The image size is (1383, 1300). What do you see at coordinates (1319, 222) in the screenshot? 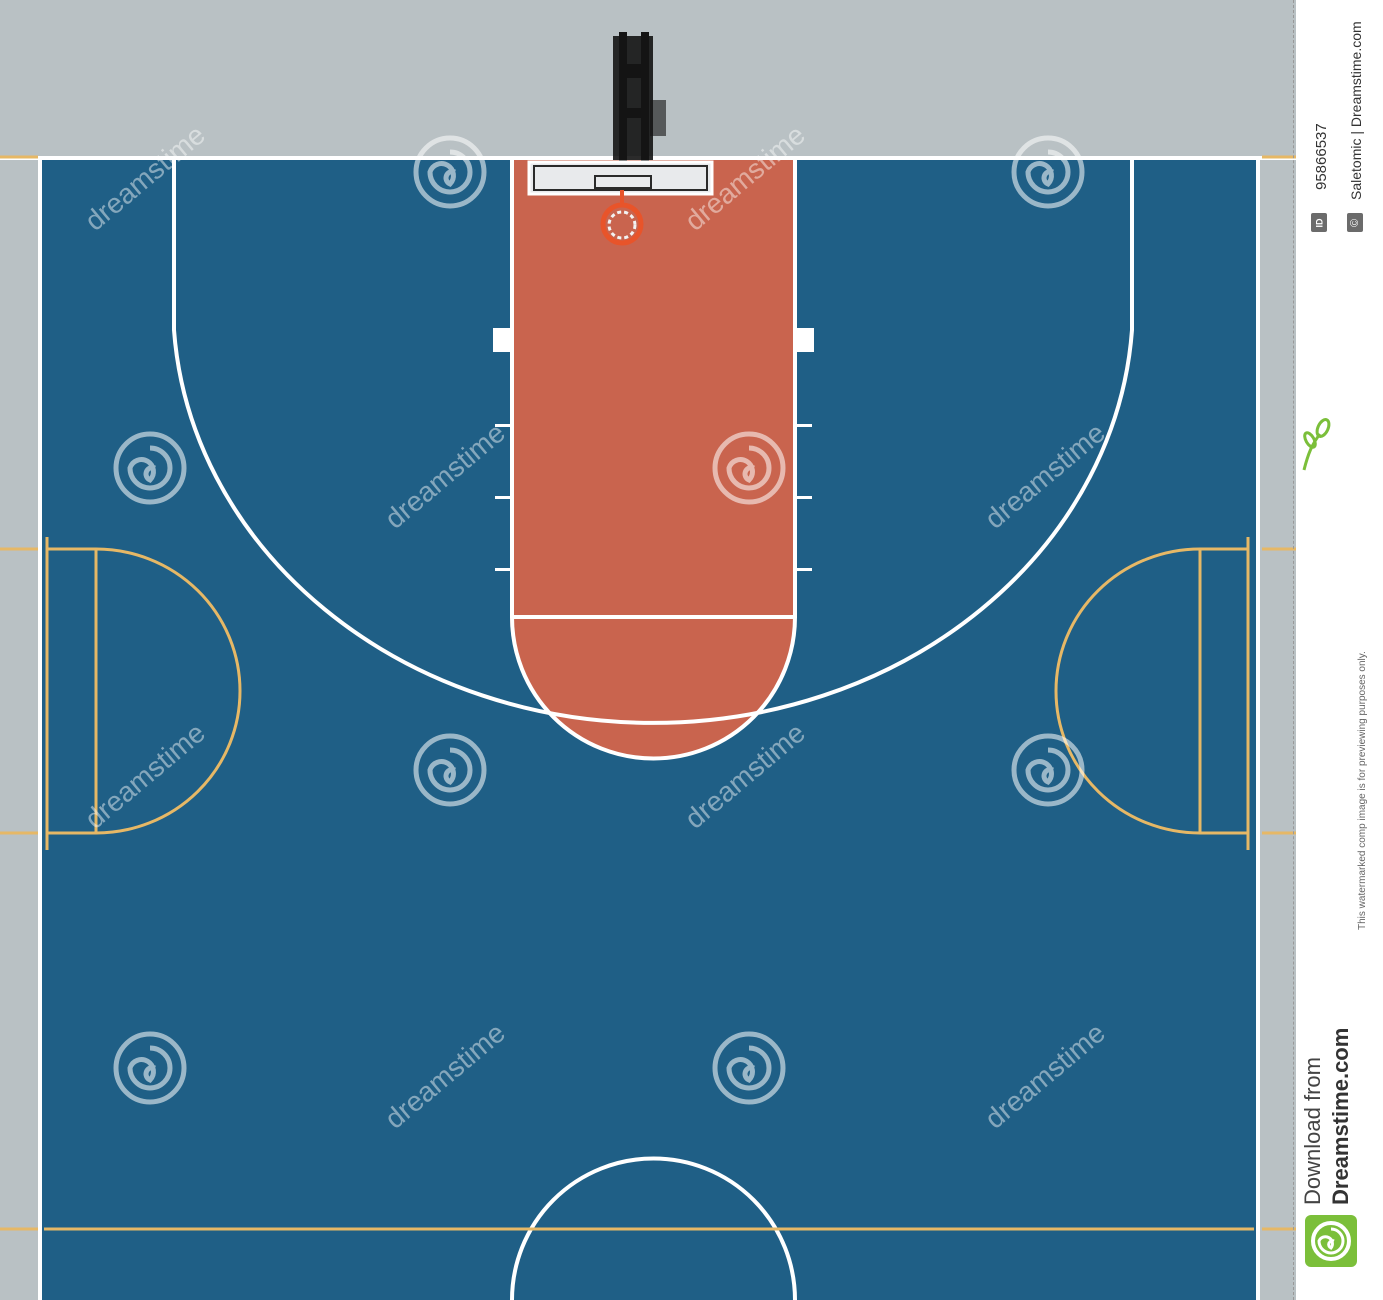
I see `id-badge: ID` at bounding box center [1319, 222].